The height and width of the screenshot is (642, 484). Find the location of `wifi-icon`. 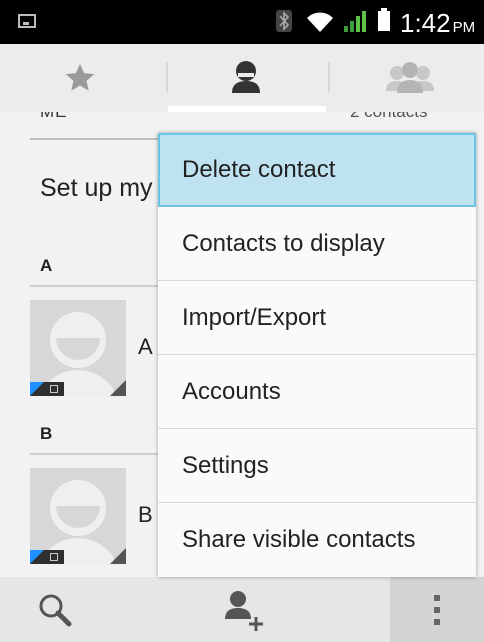

wifi-icon is located at coordinates (320, 24).